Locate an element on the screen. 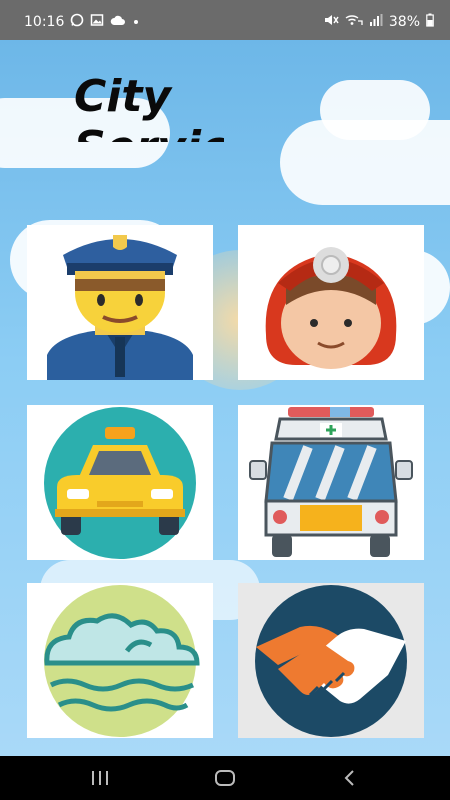 The width and height of the screenshot is (450, 800). service-tile-help is located at coordinates (331, 660).